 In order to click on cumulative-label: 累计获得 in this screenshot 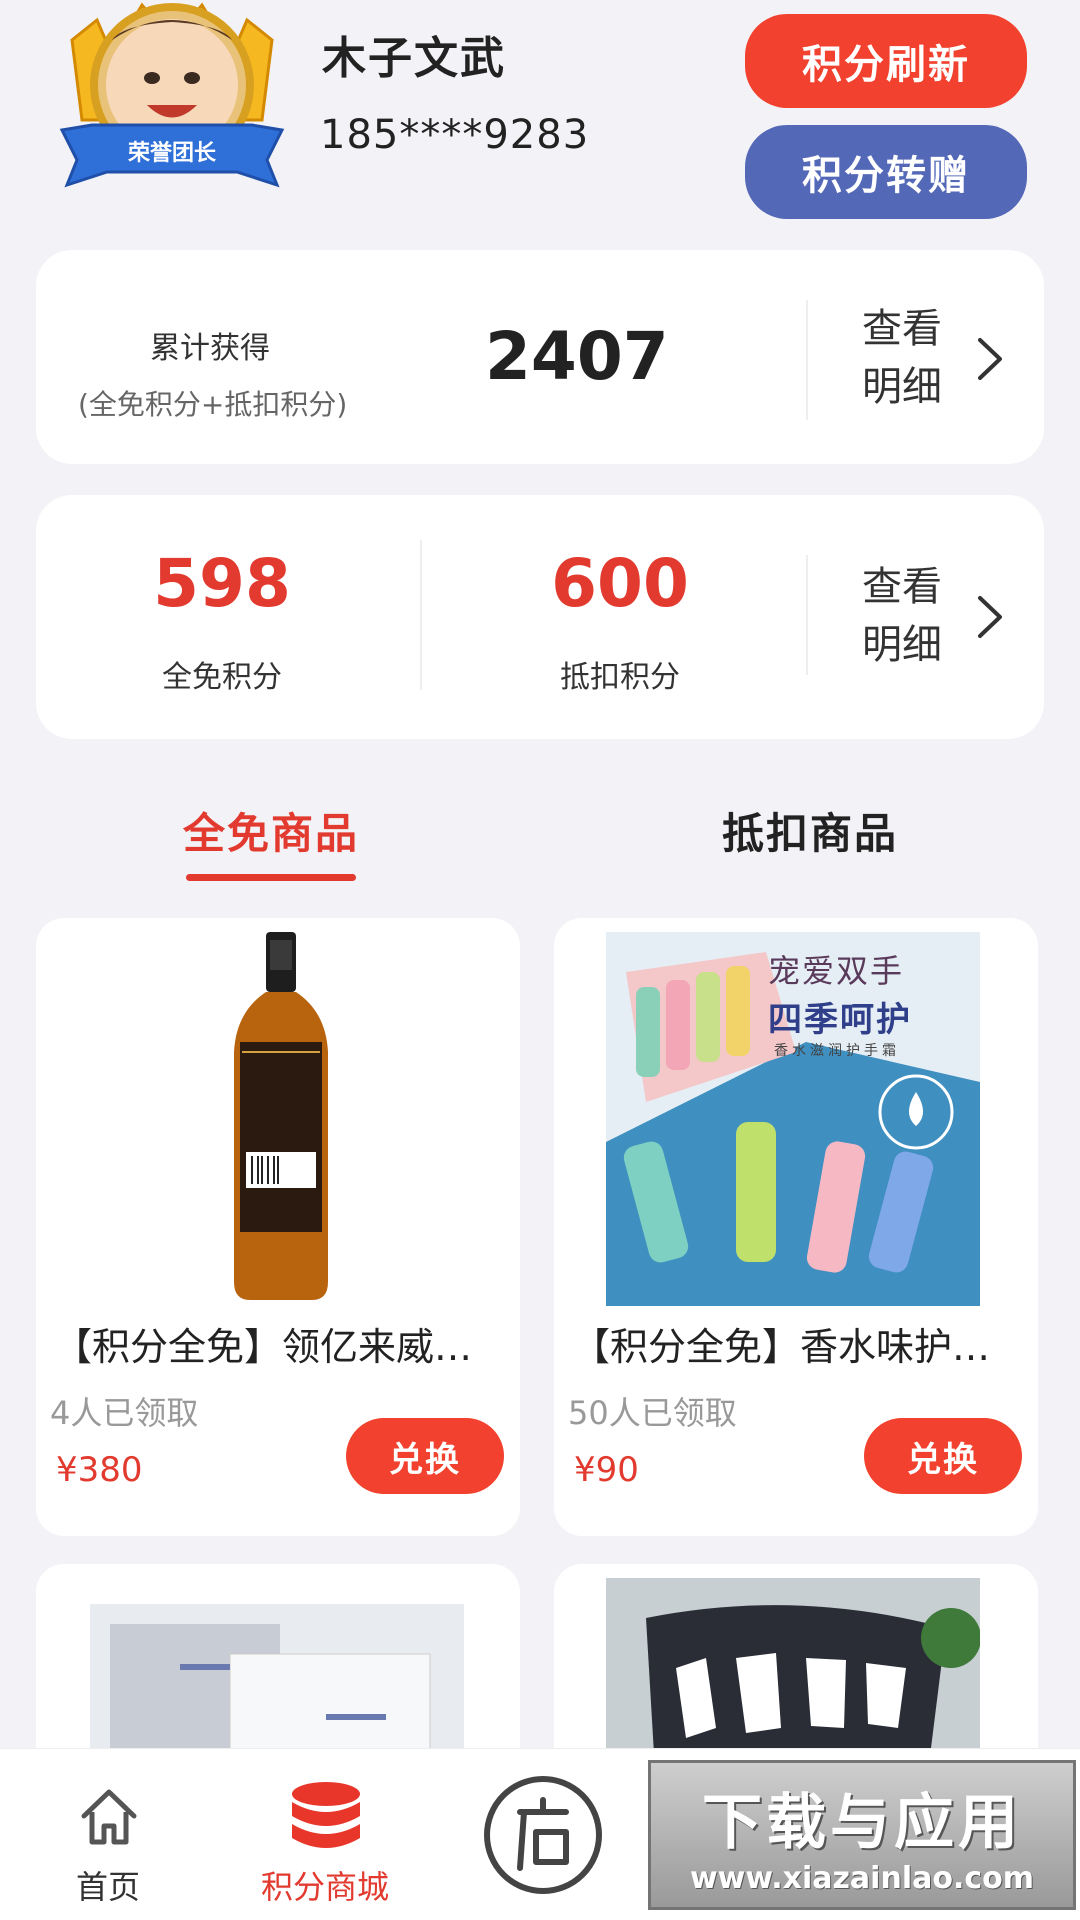, I will do `click(210, 348)`.